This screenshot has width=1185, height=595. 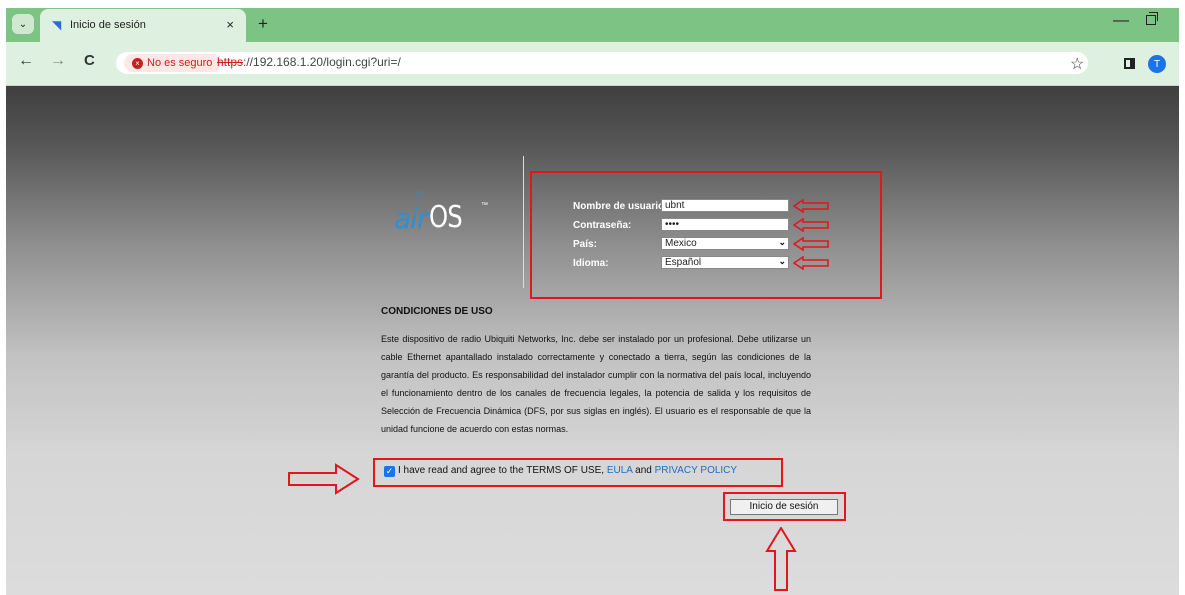 What do you see at coordinates (1129, 63) in the screenshot?
I see `side-panel-icon` at bounding box center [1129, 63].